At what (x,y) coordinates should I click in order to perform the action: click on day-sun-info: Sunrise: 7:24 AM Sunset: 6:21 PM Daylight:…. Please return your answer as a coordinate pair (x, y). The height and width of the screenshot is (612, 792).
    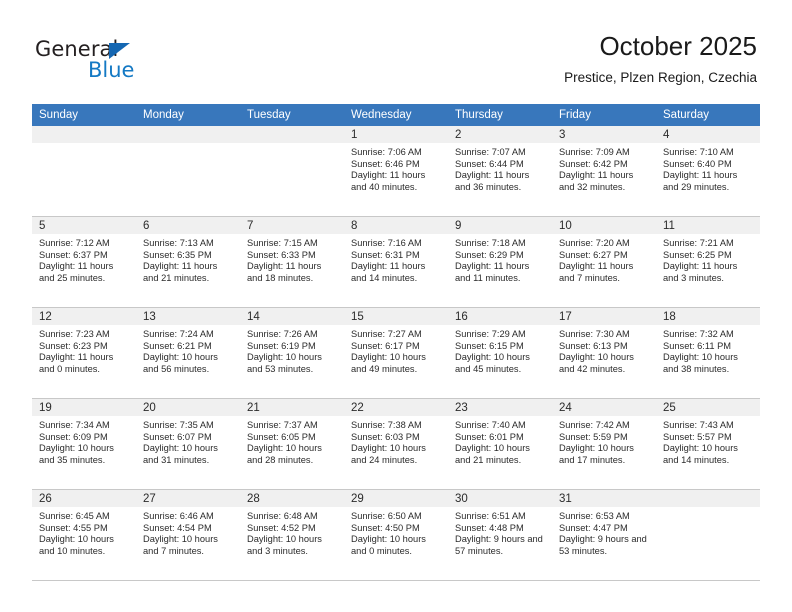
    Looking at the image, I should click on (188, 350).